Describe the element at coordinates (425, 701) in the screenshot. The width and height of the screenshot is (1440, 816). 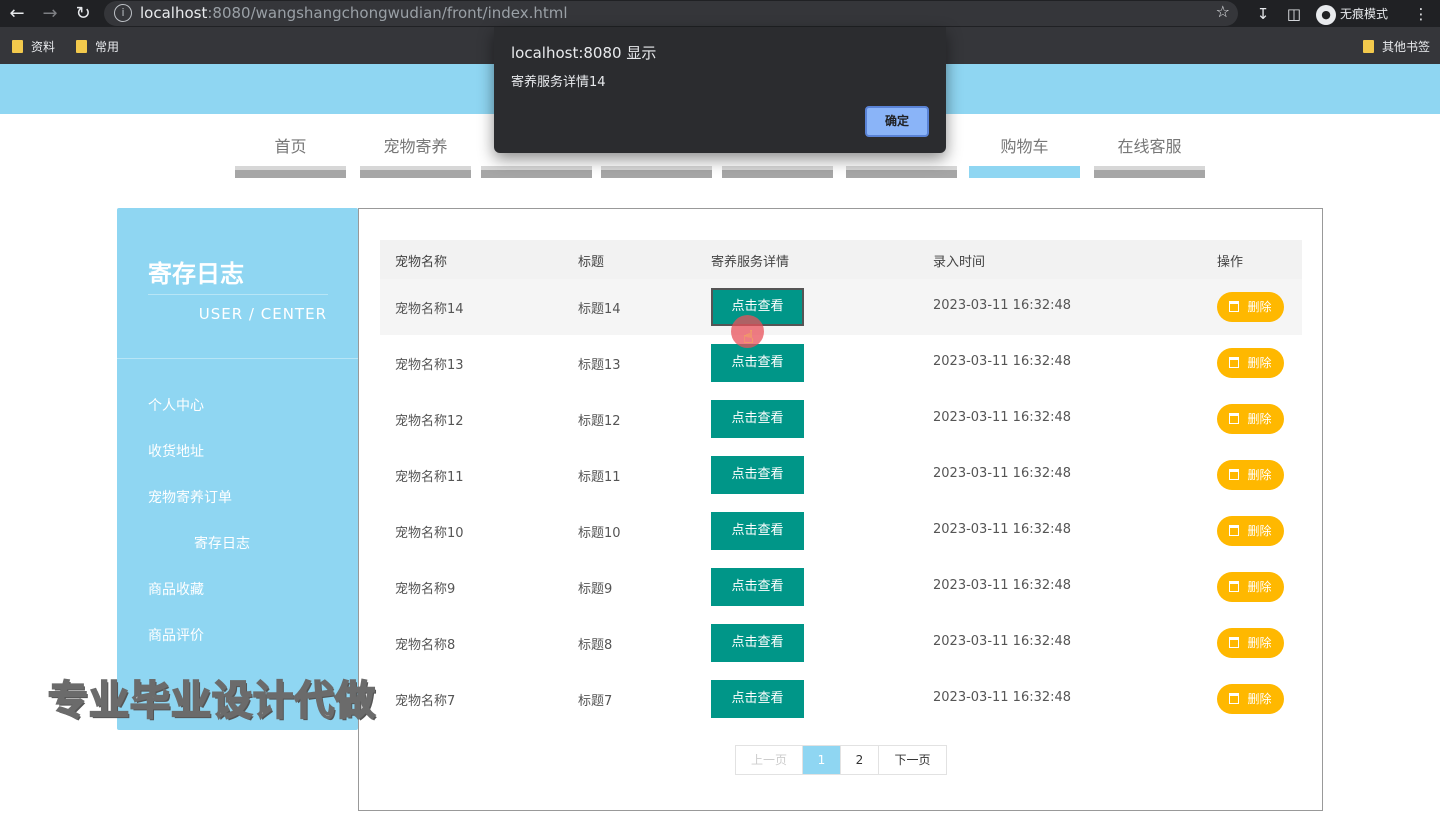
I see `cell-pet-name: 宠物名称7` at that location.